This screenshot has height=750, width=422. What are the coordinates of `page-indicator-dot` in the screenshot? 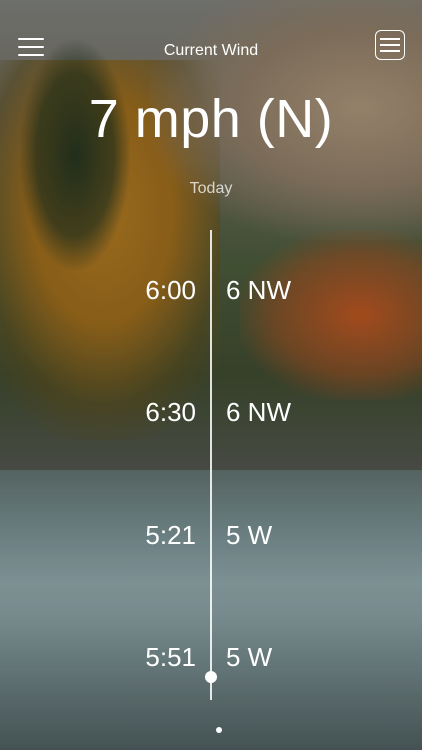 It's located at (219, 730).